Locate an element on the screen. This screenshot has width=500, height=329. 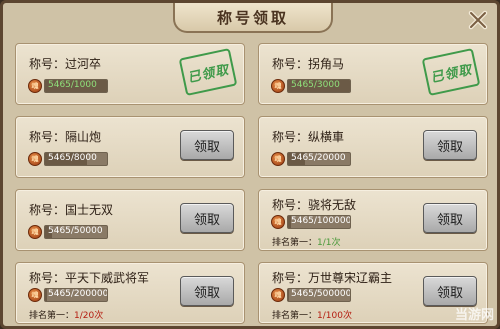
site-watermark: 当游网 is located at coordinates (474, 313).